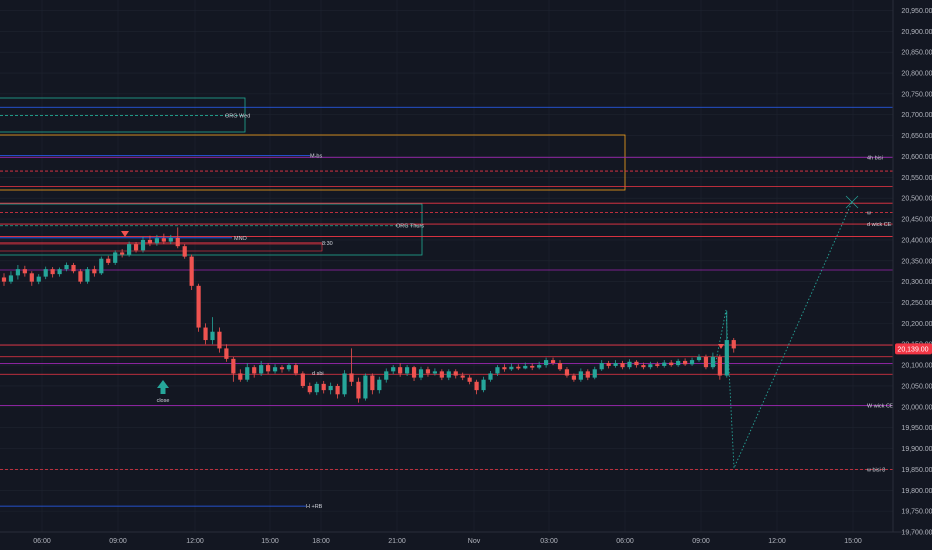 This screenshot has width=932, height=550. Describe the element at coordinates (916, 53) in the screenshot. I see `y-tick-label: 20,850.00` at that location.